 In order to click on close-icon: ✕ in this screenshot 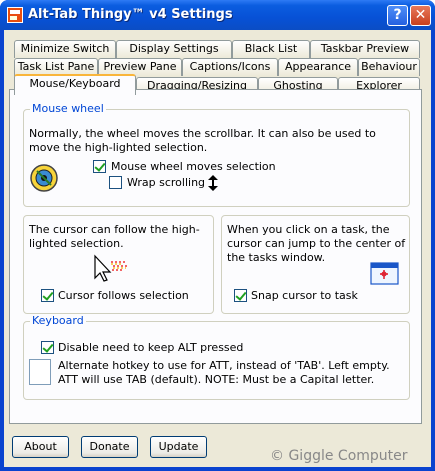, I will do `click(420, 15)`.